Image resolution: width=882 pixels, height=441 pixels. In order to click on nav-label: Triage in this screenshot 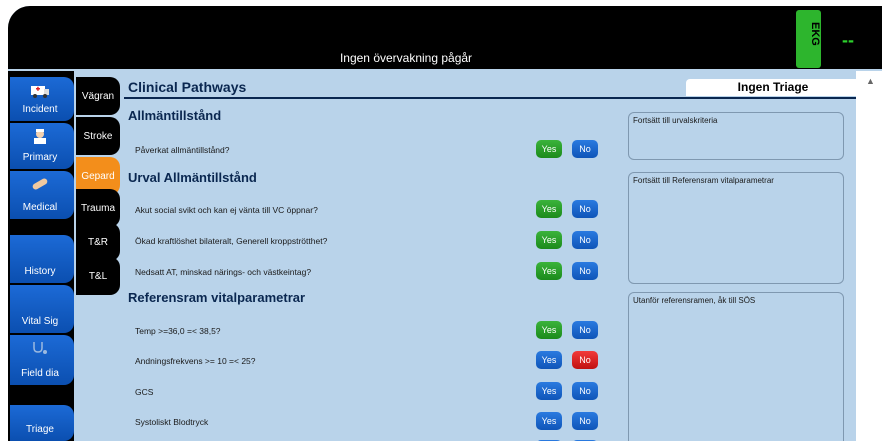, I will do `click(40, 429)`.